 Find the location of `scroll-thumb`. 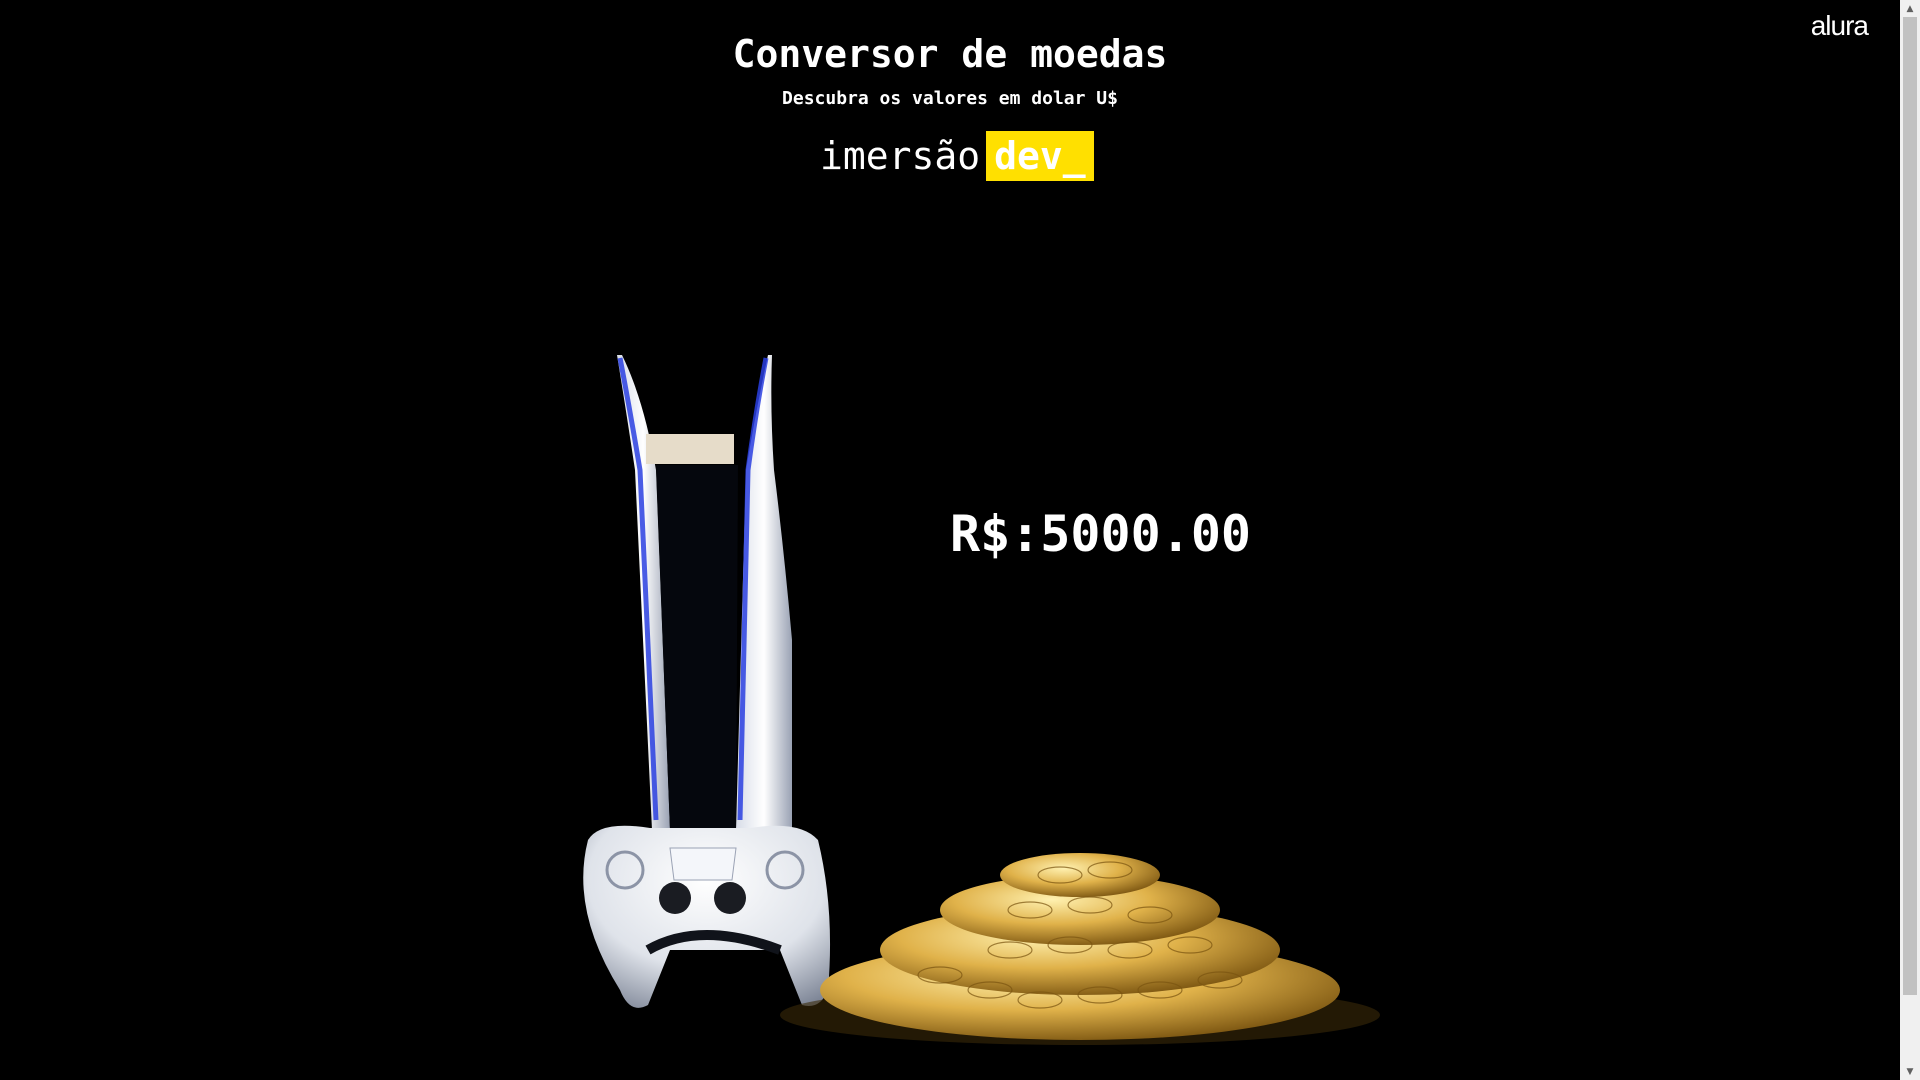

scroll-thumb is located at coordinates (1910, 506).